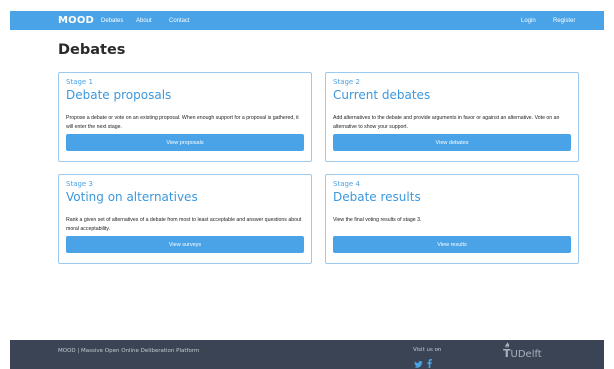 The image size is (614, 369). Describe the element at coordinates (382, 95) in the screenshot. I see `card-title: Current debates` at that location.